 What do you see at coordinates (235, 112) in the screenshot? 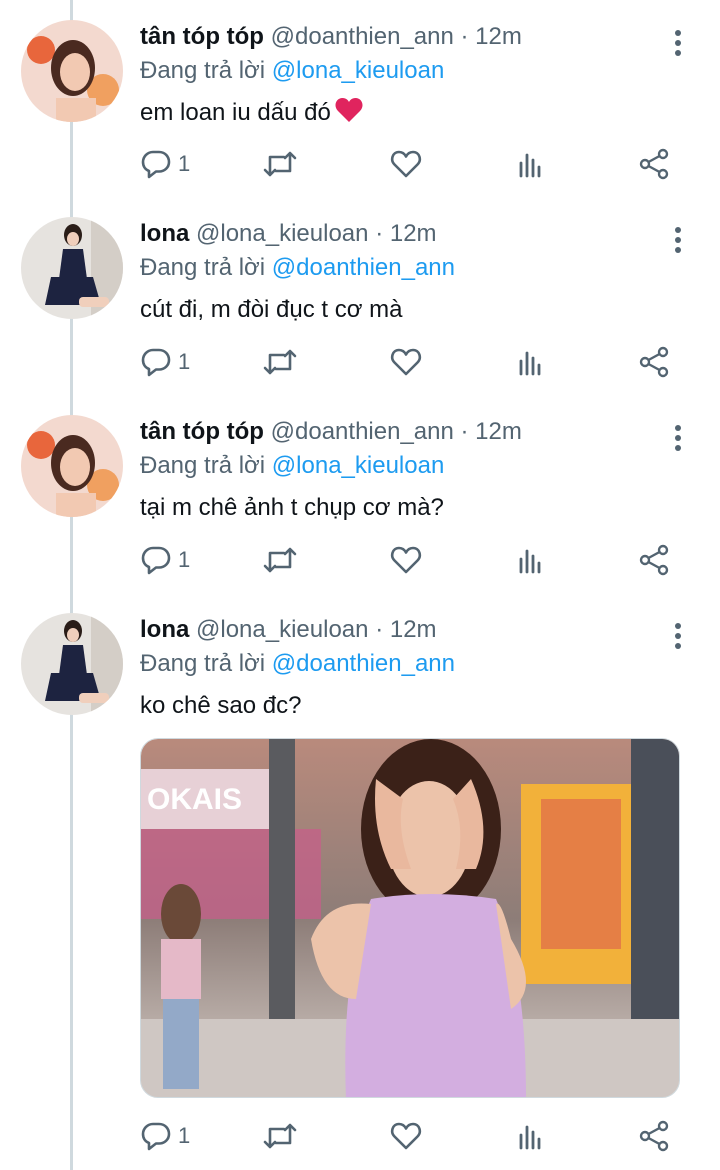
I see `tweet-text-content: em loan iu dấu đó` at bounding box center [235, 112].